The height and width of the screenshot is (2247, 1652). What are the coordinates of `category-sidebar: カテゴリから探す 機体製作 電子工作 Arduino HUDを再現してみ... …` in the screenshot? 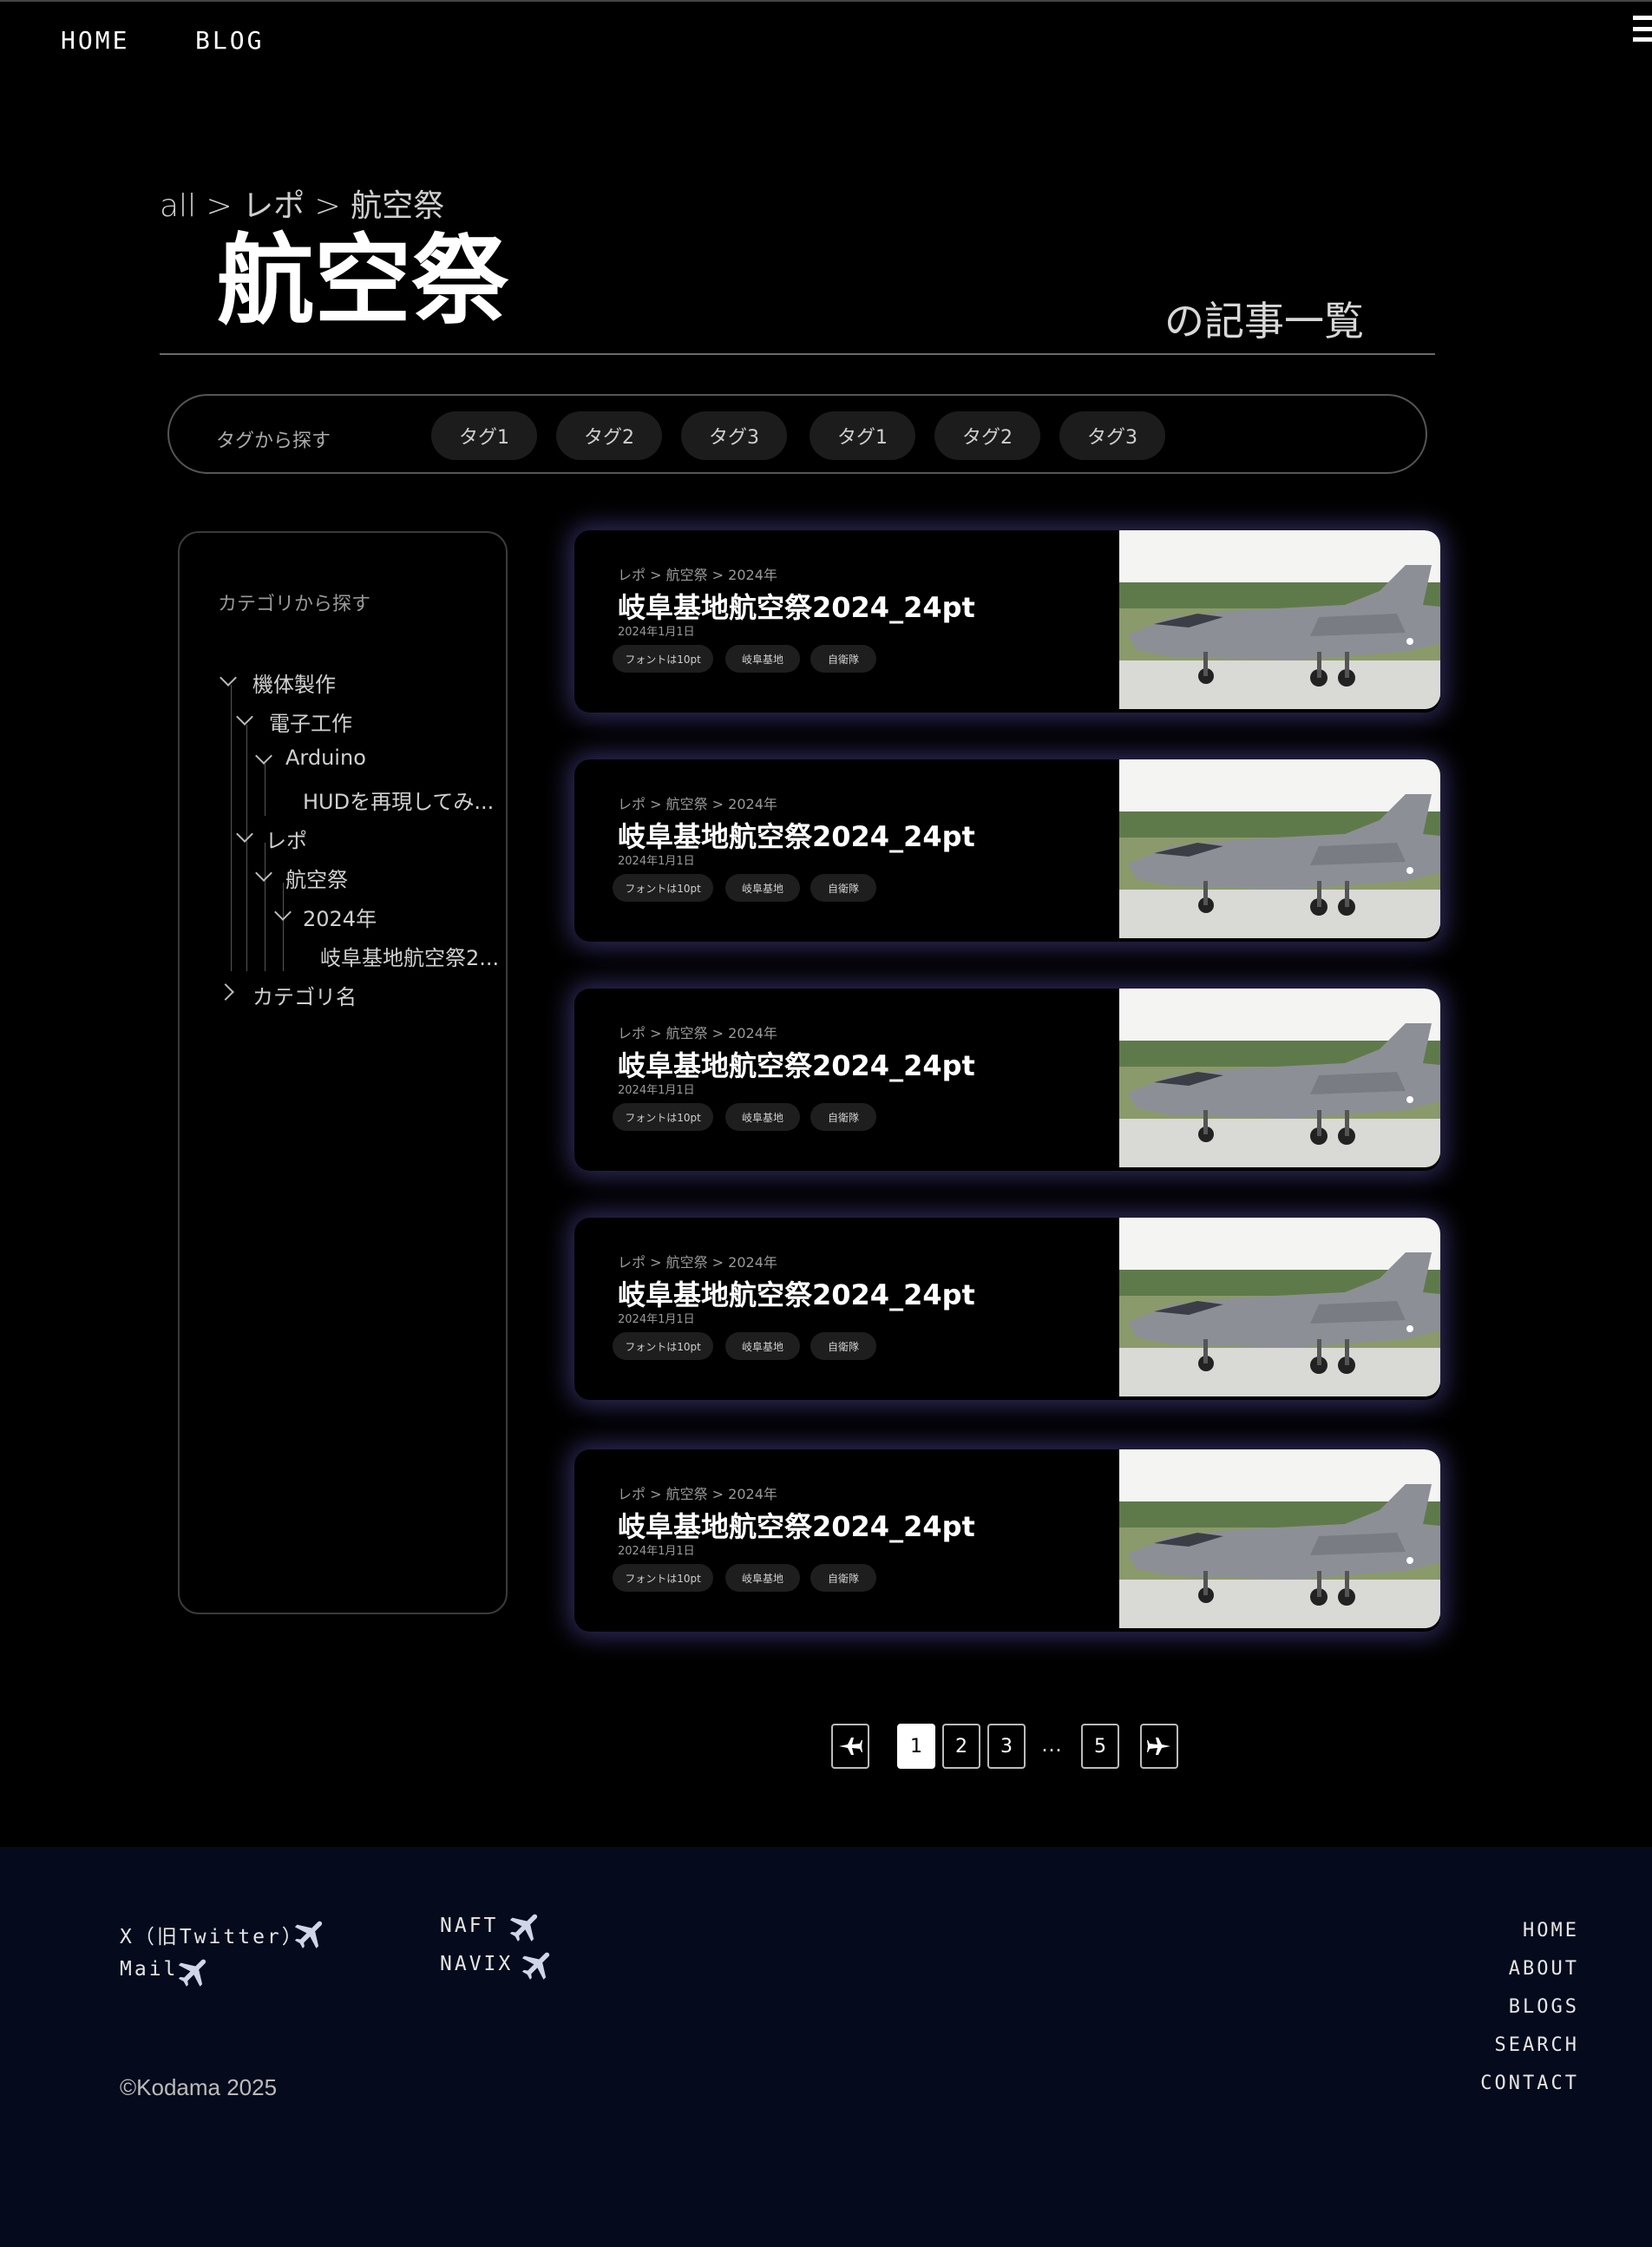 It's located at (343, 1072).